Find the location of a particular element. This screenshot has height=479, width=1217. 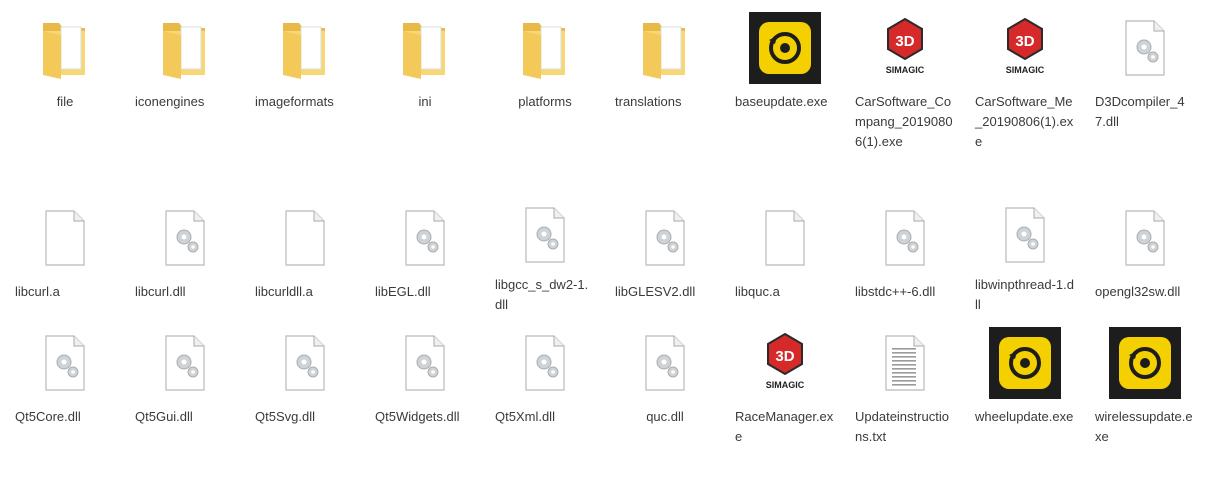

file-name-label: libGLESV2.dll is located at coordinates (655, 291).